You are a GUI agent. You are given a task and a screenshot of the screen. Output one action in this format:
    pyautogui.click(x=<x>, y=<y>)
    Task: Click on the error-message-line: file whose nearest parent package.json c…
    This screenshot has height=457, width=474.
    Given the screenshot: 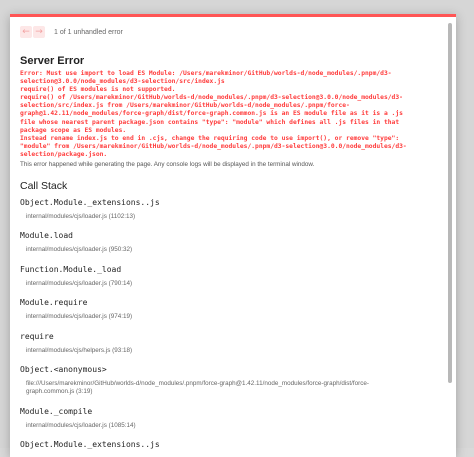 What is the action you would take?
    pyautogui.click(x=210, y=122)
    